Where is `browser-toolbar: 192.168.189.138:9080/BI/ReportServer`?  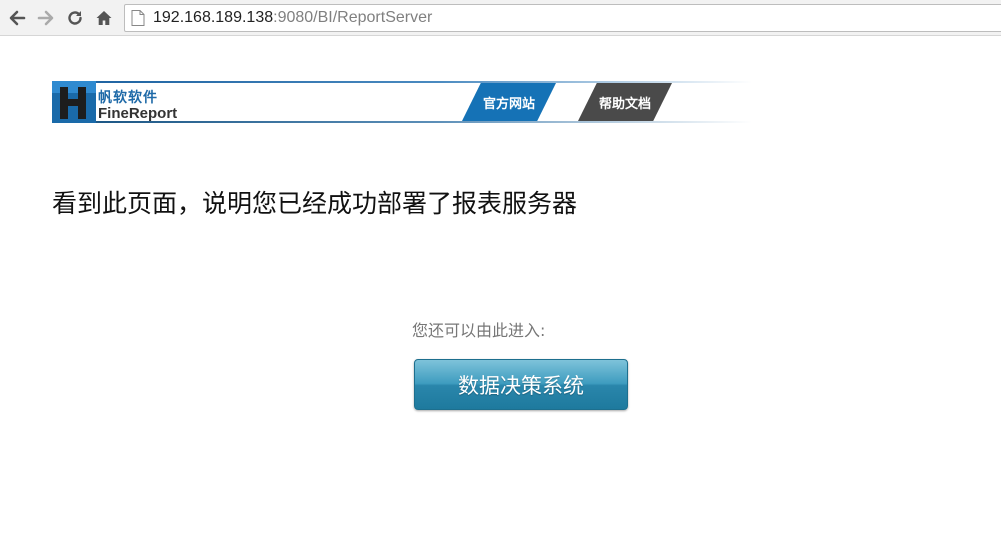 browser-toolbar: 192.168.189.138:9080/BI/ReportServer is located at coordinates (500, 18).